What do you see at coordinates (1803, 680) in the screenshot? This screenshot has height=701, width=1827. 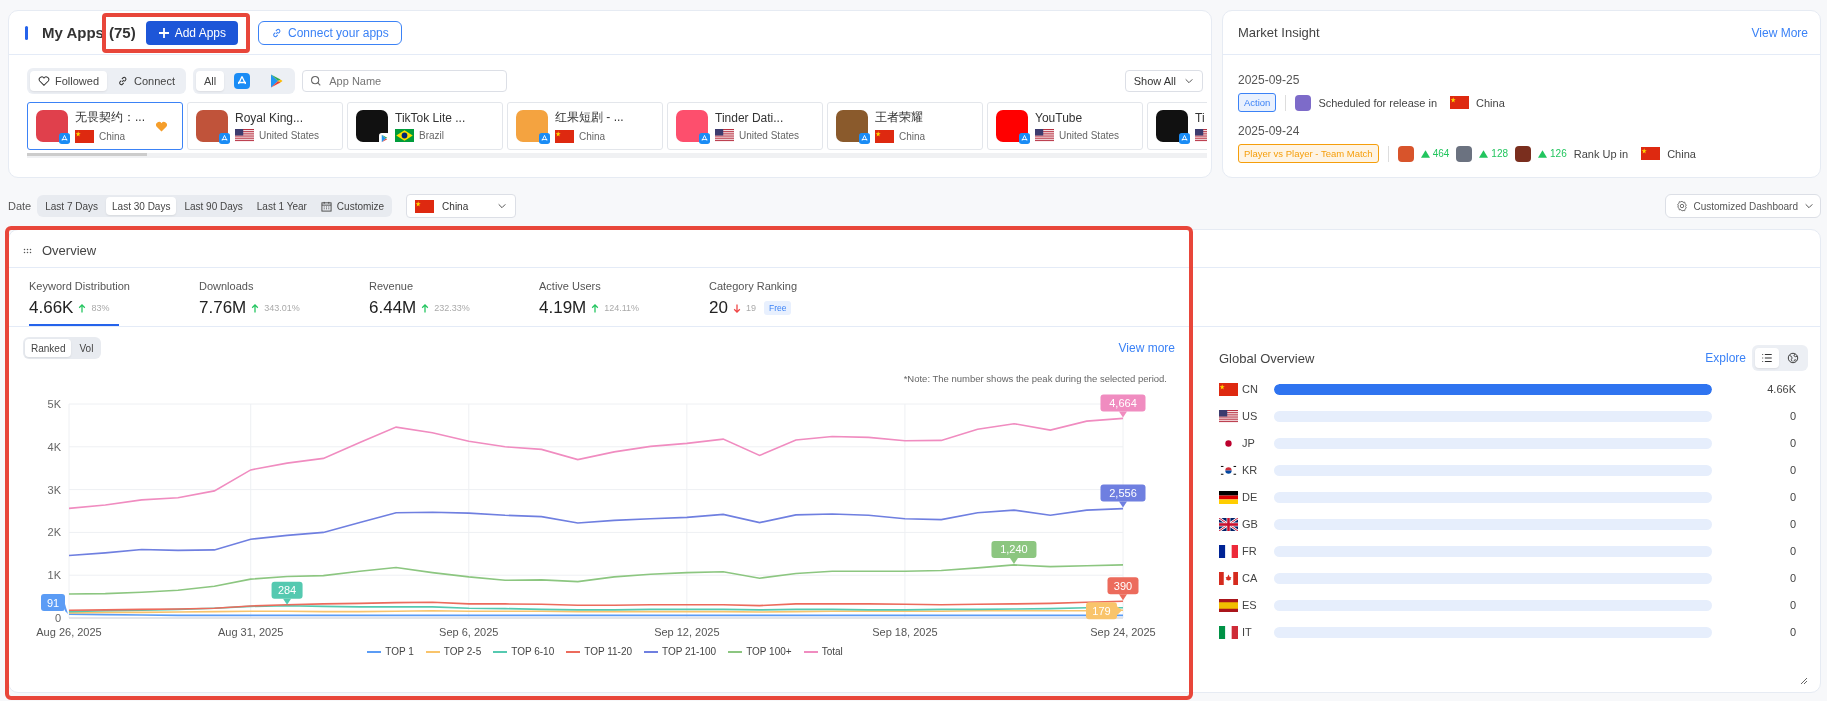 I see `resize-handle-icon` at bounding box center [1803, 680].